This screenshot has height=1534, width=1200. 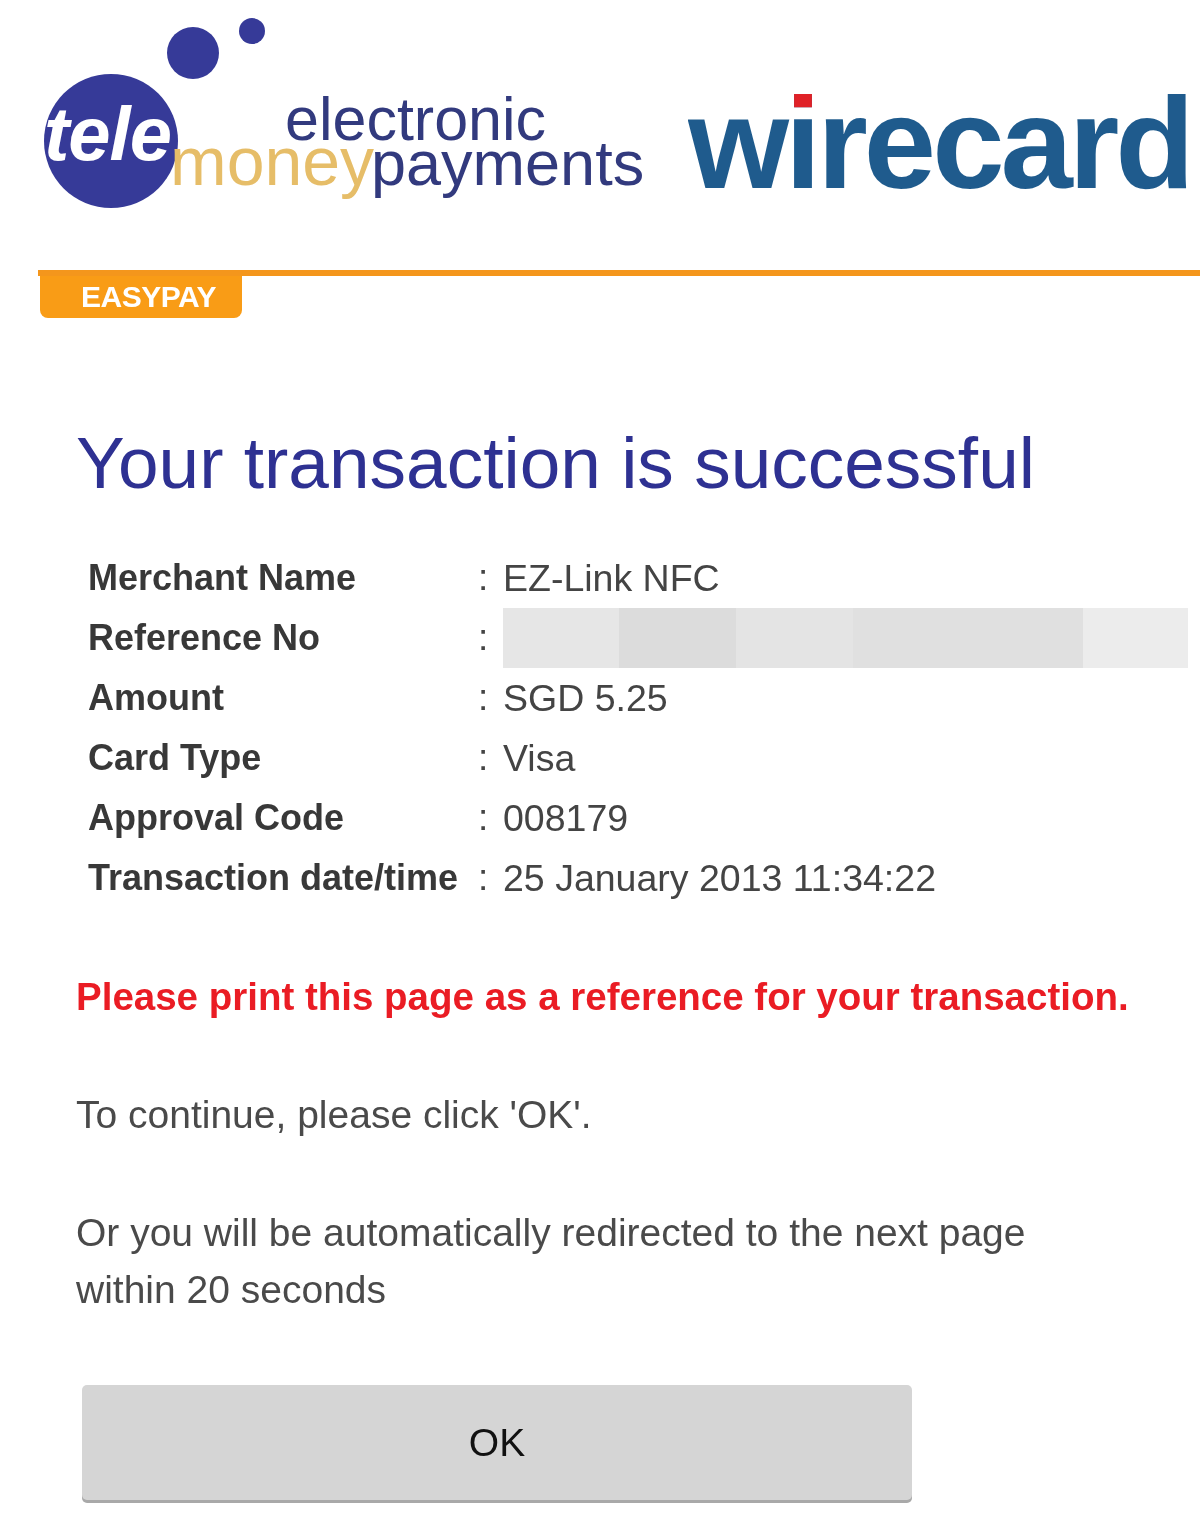 What do you see at coordinates (586, 698) in the screenshot?
I see `field-value: SGD 5.25` at bounding box center [586, 698].